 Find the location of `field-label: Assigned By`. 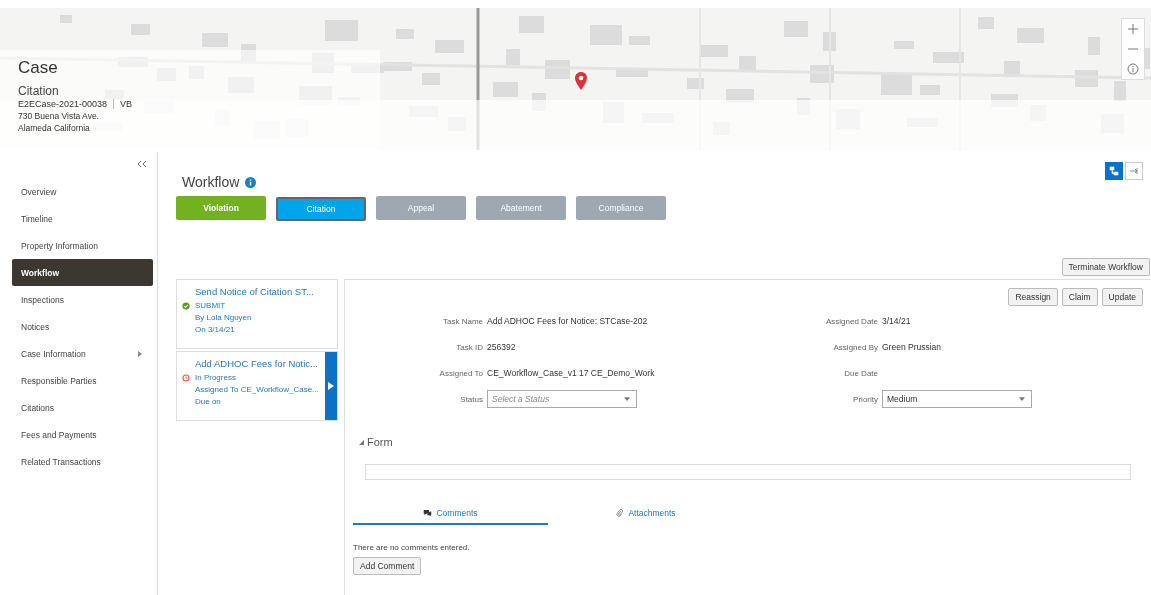

field-label: Assigned By is located at coordinates (855, 347).